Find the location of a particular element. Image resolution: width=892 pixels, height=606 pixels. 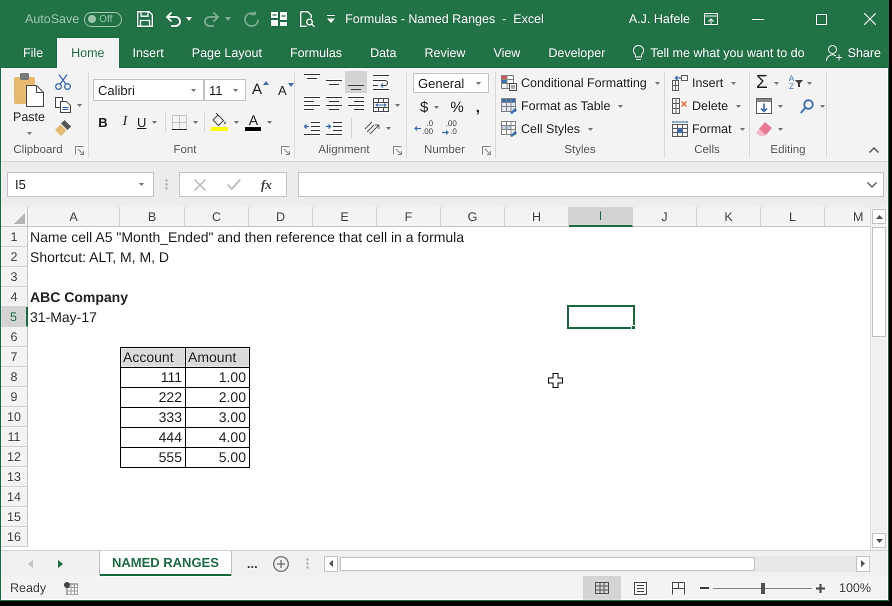

row-header: 16 is located at coordinates (14, 537).